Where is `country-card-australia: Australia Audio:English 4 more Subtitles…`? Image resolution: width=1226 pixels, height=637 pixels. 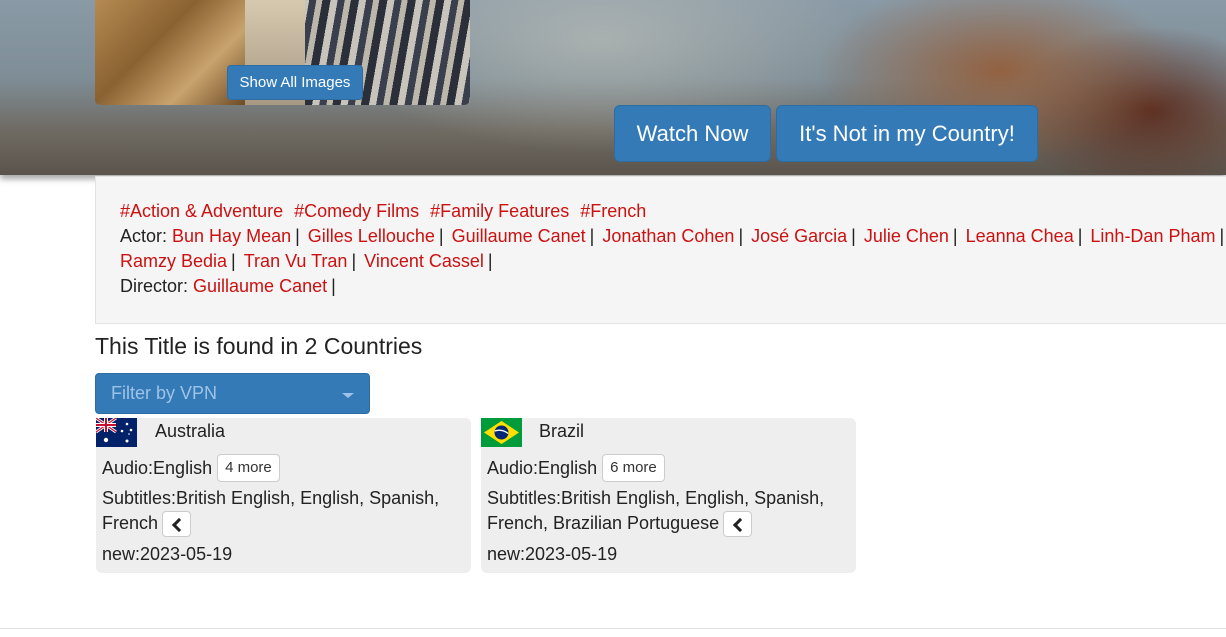 country-card-australia: Australia Audio:English 4 more Subtitles… is located at coordinates (283, 495).